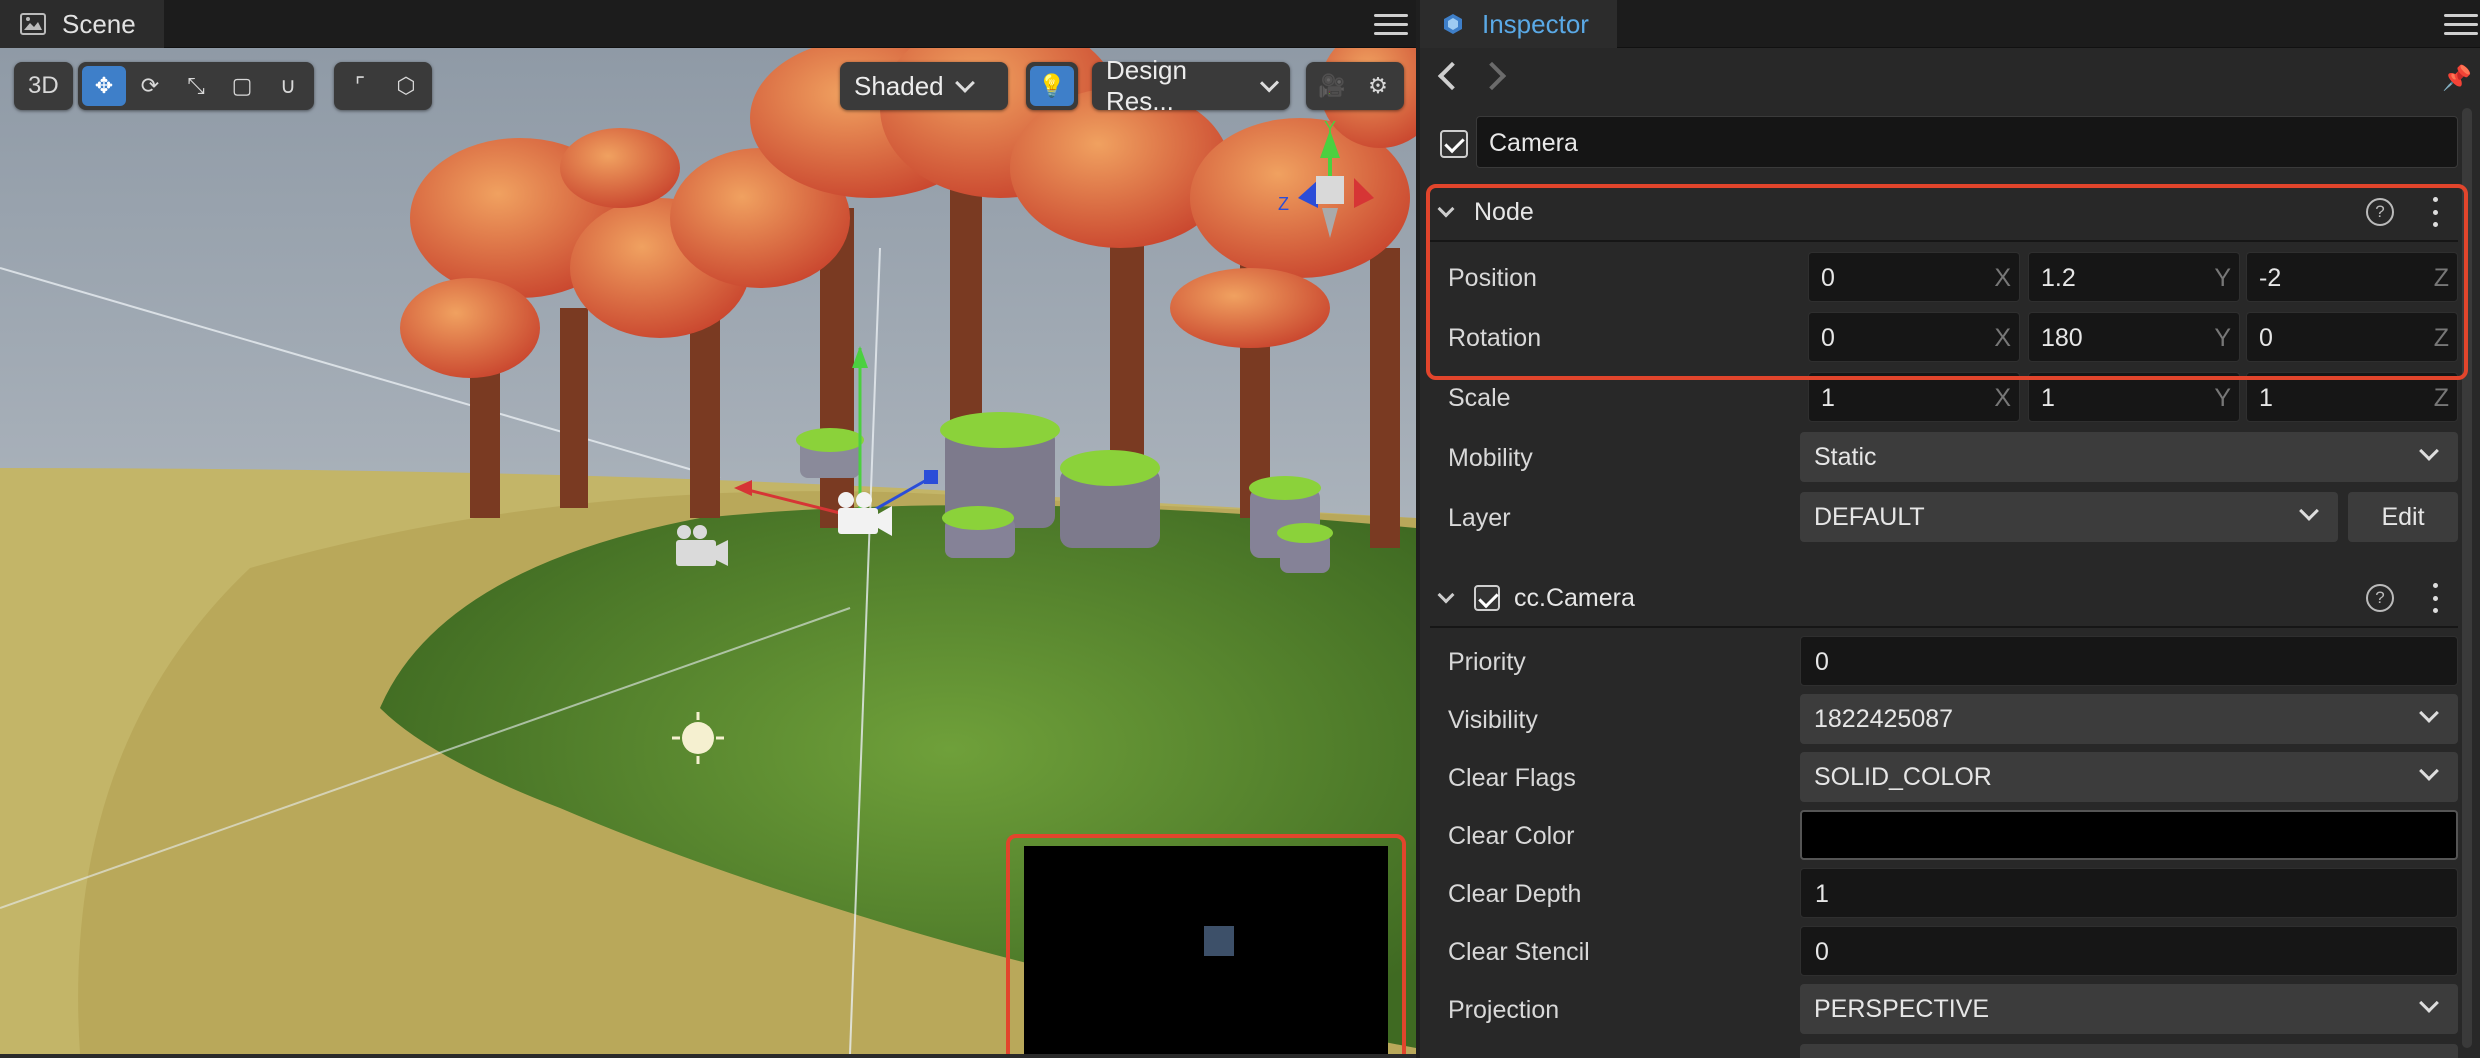 The height and width of the screenshot is (1058, 2480). I want to click on clear-flags-value: SOLID_COLOR, so click(1903, 777).